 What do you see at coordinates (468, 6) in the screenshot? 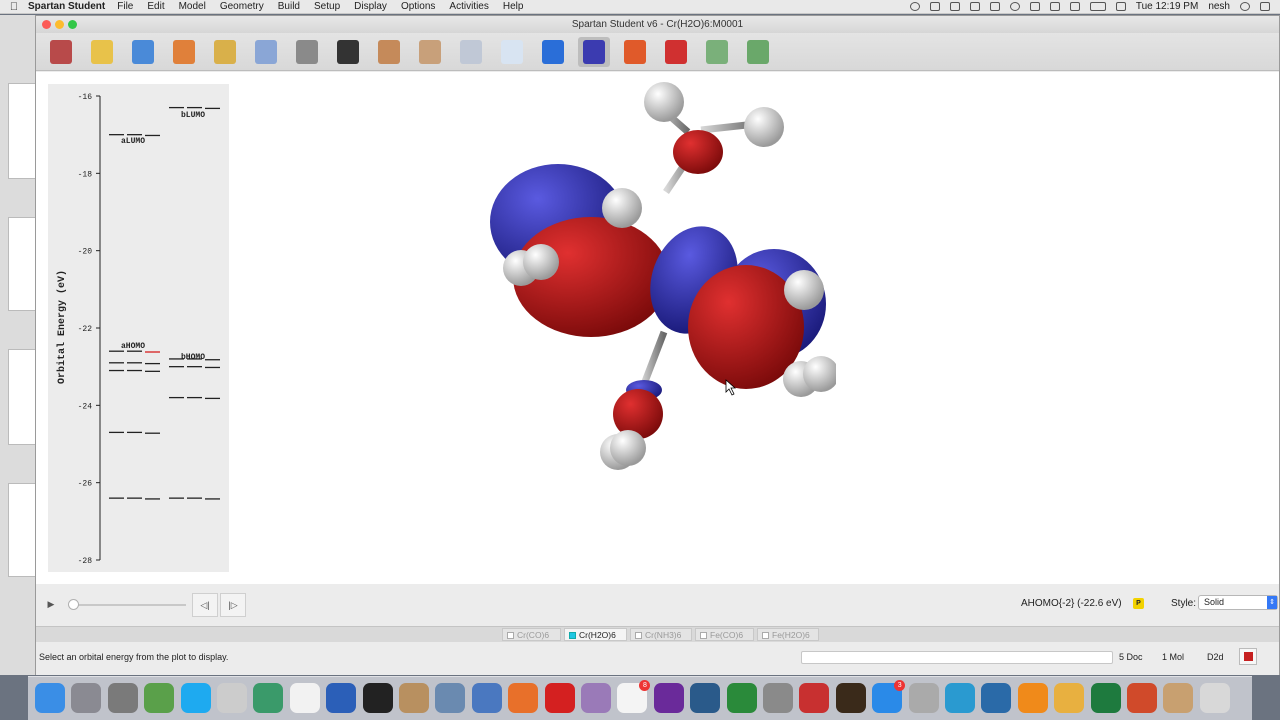
I see `menu-activities: Activities` at bounding box center [468, 6].